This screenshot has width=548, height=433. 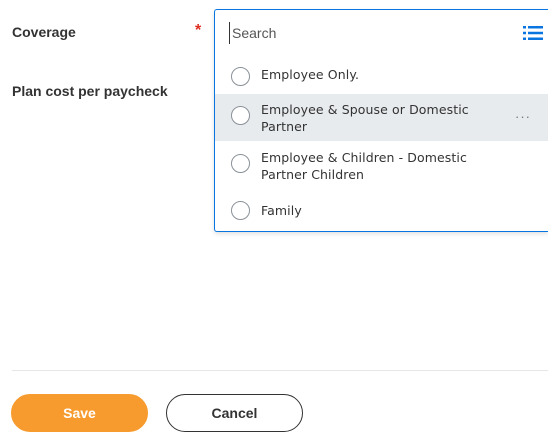 What do you see at coordinates (365, 118) in the screenshot?
I see `option-label: Employee & Spouse or Domestic Partner` at bounding box center [365, 118].